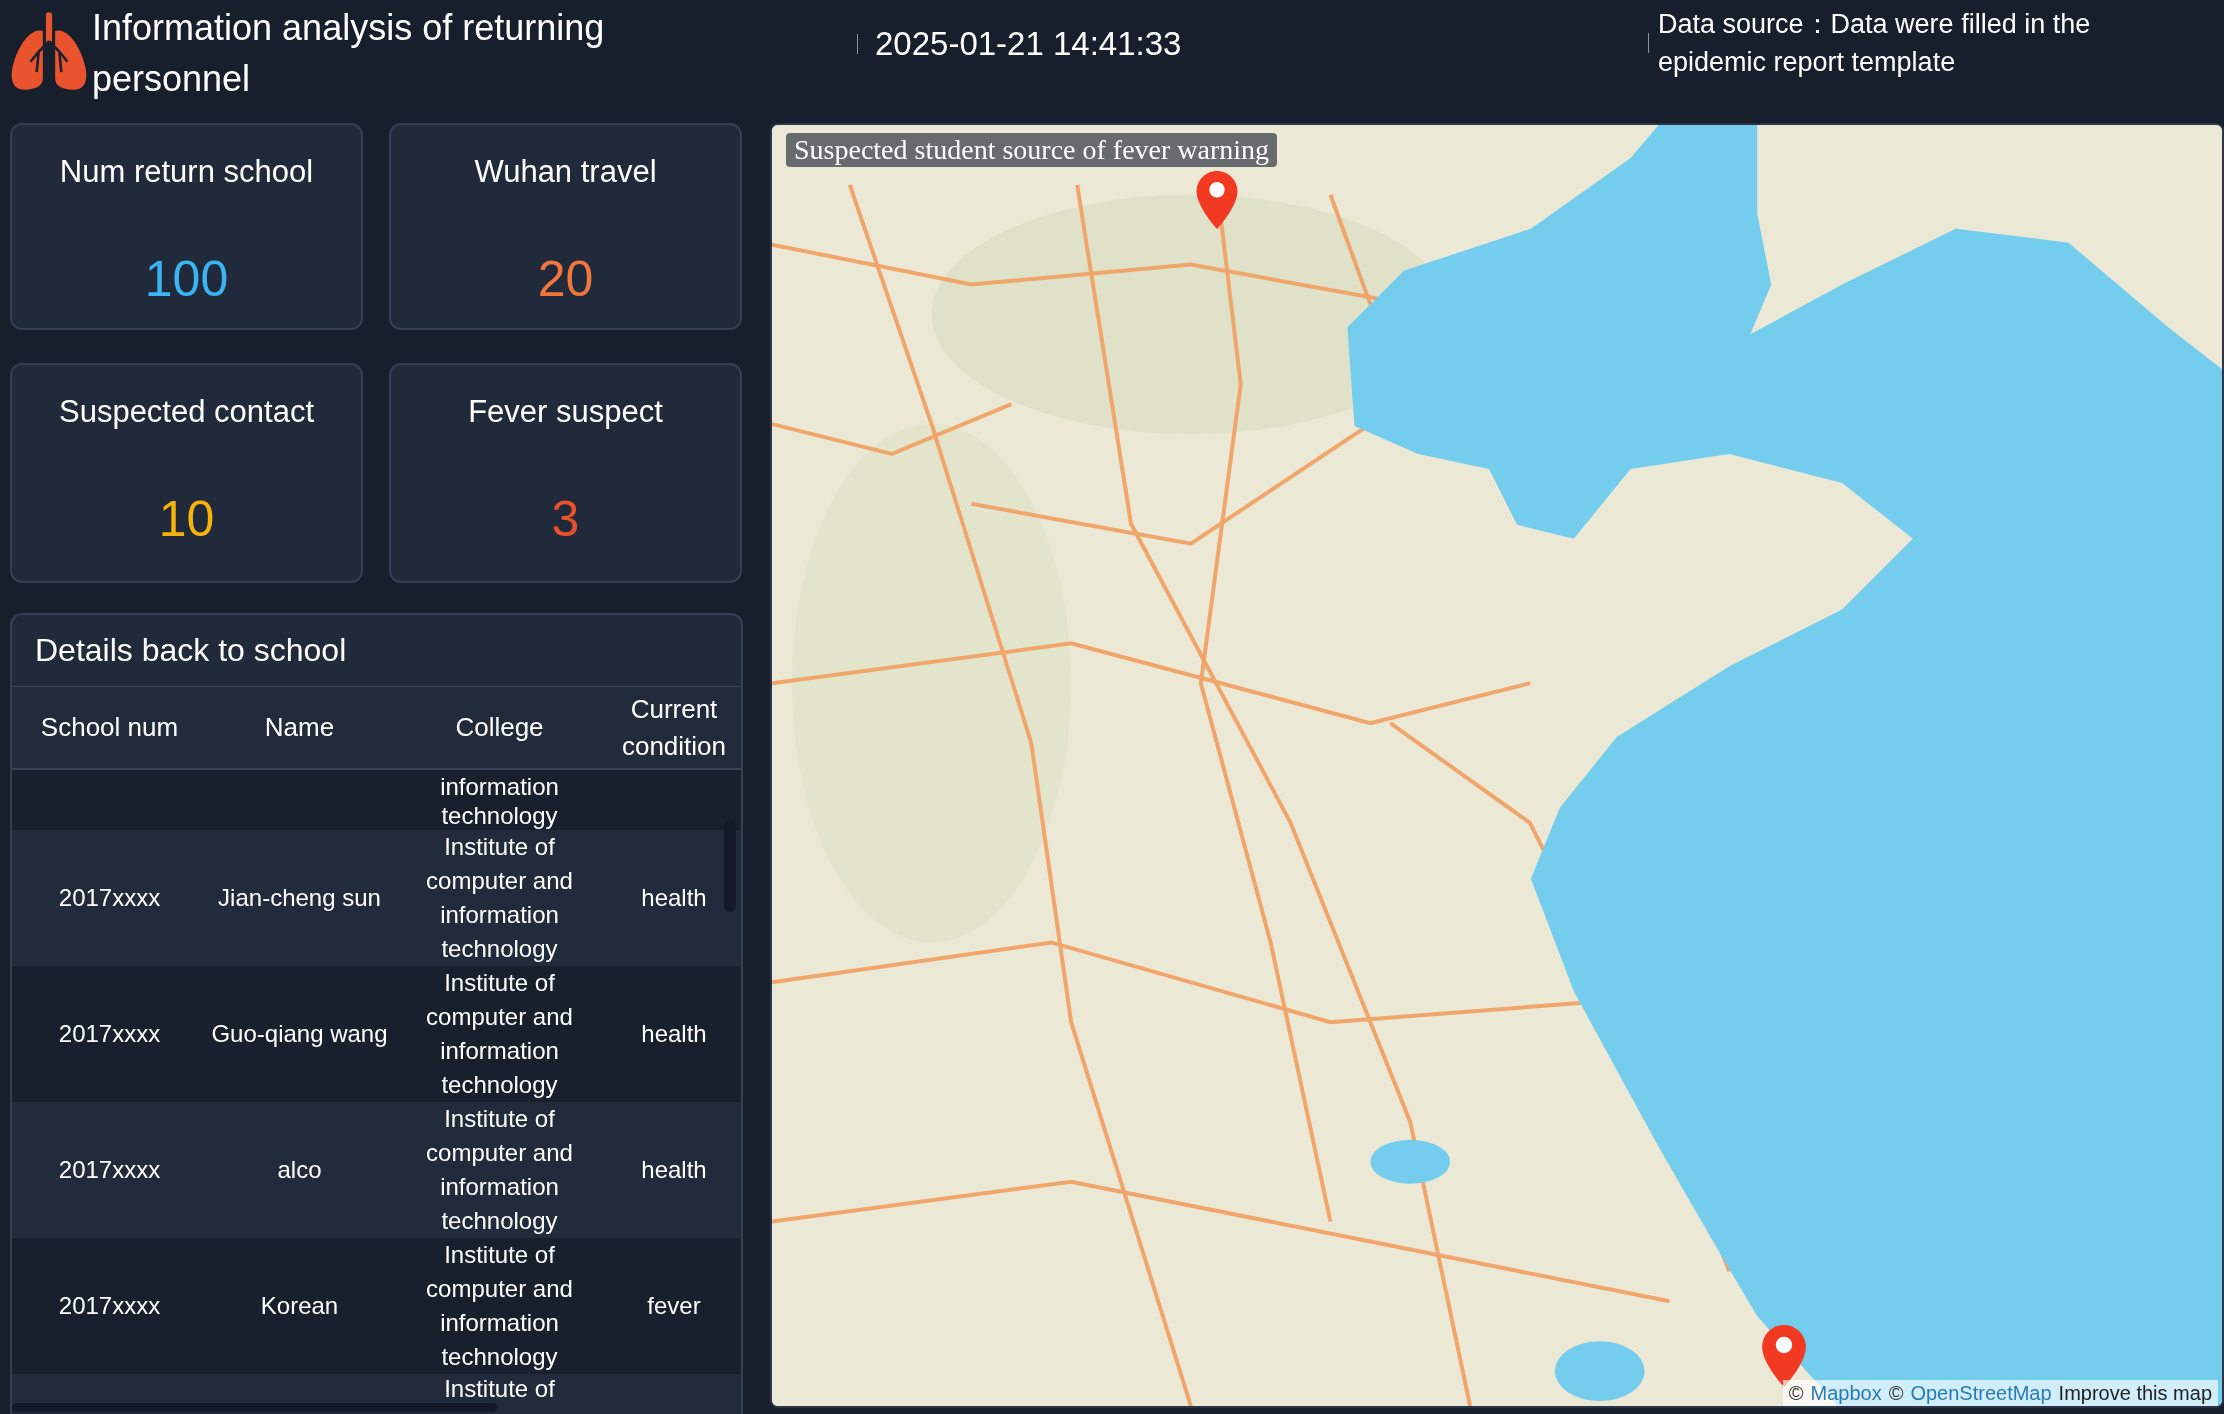 The width and height of the screenshot is (2224, 1414). What do you see at coordinates (109, 727) in the screenshot?
I see `column-header: School num` at bounding box center [109, 727].